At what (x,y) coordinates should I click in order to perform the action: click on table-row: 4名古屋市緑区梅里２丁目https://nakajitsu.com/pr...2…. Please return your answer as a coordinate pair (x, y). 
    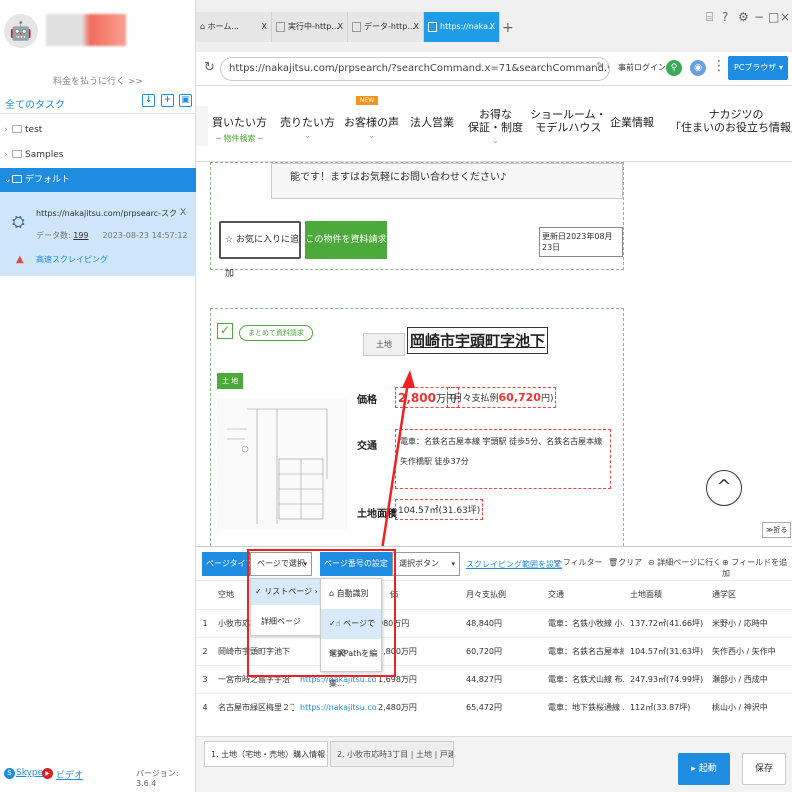
    Looking at the image, I should click on (494, 707).